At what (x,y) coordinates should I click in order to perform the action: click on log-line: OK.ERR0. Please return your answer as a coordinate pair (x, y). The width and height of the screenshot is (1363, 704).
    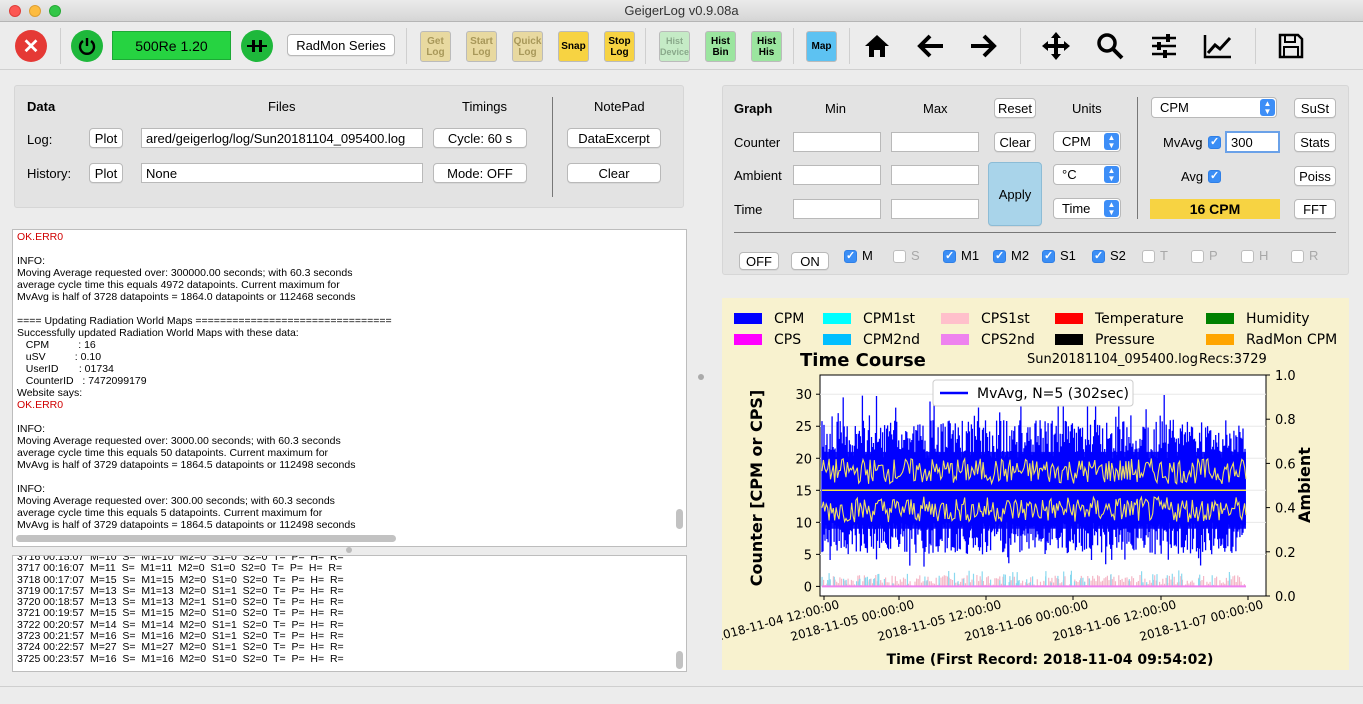
    Looking at the image, I should click on (40, 405).